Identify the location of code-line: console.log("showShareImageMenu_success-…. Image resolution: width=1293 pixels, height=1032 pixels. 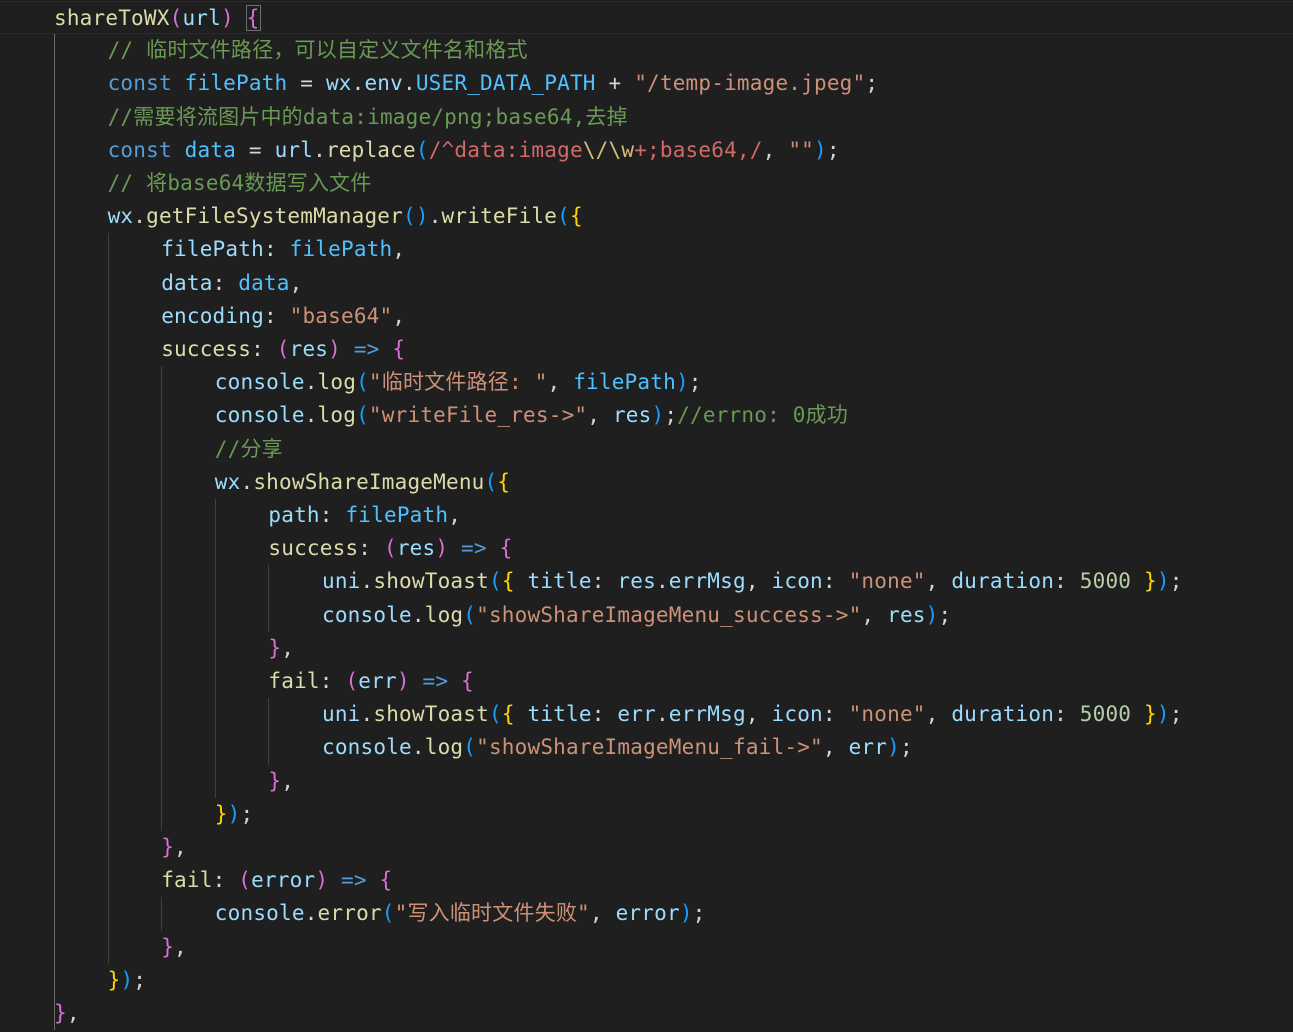
(646, 615).